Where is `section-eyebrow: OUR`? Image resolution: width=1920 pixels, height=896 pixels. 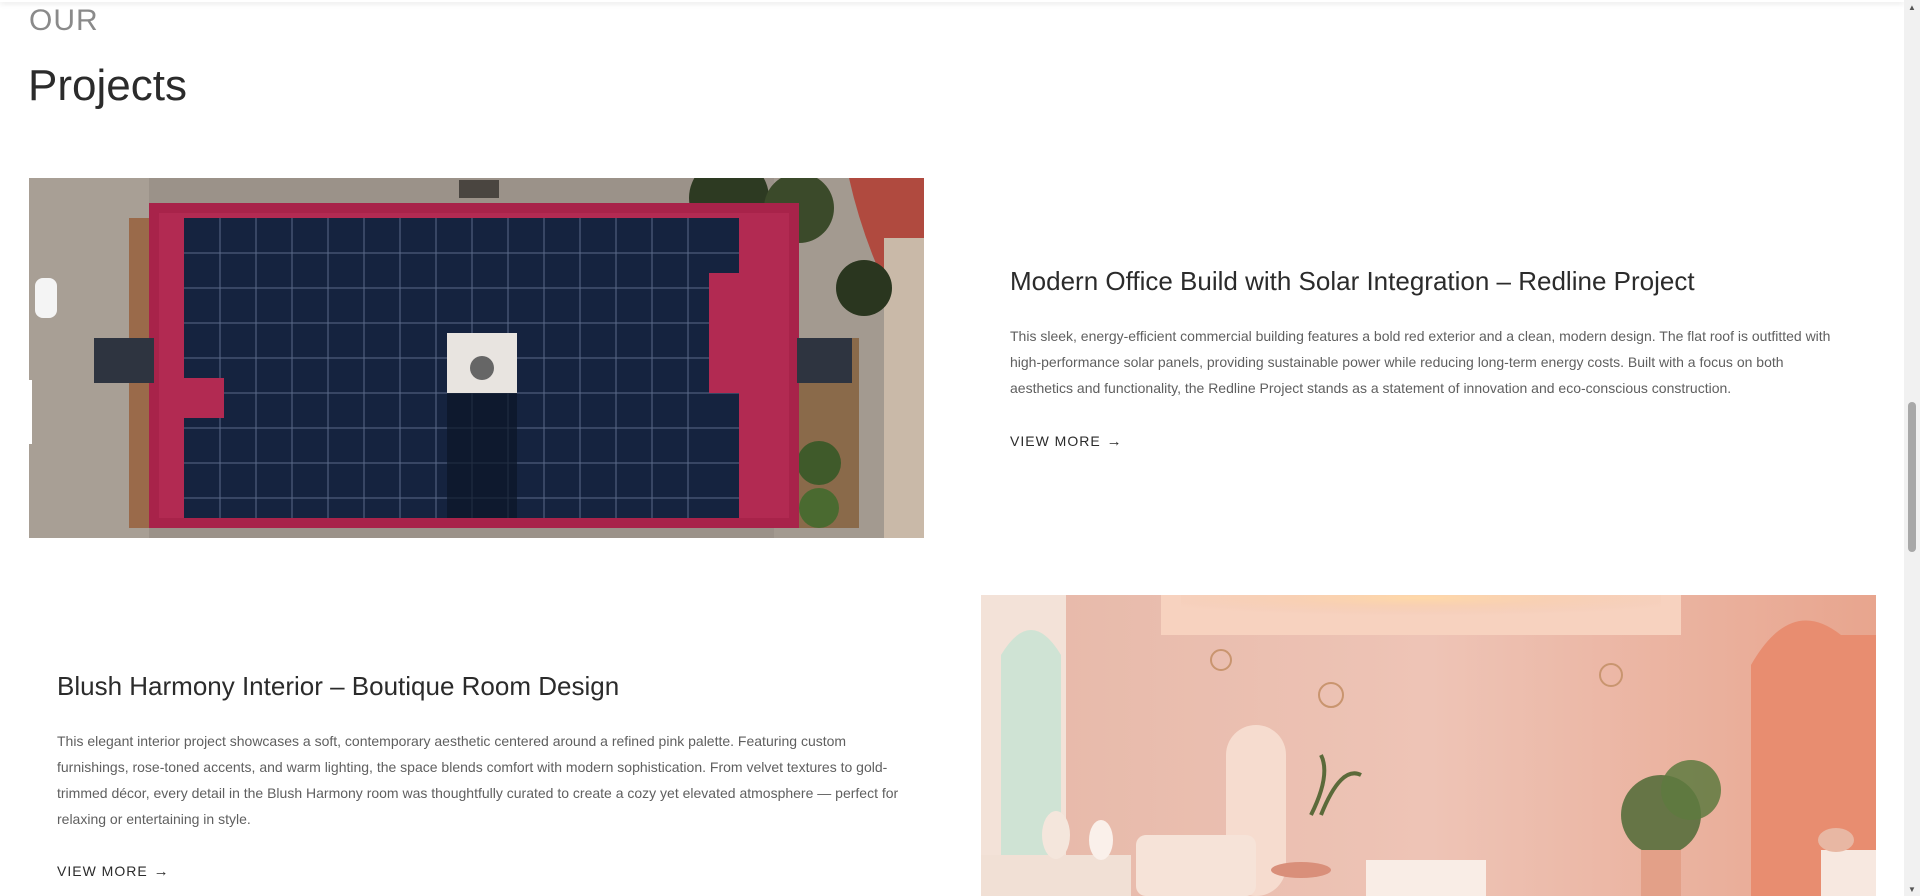
section-eyebrow: OUR is located at coordinates (64, 20).